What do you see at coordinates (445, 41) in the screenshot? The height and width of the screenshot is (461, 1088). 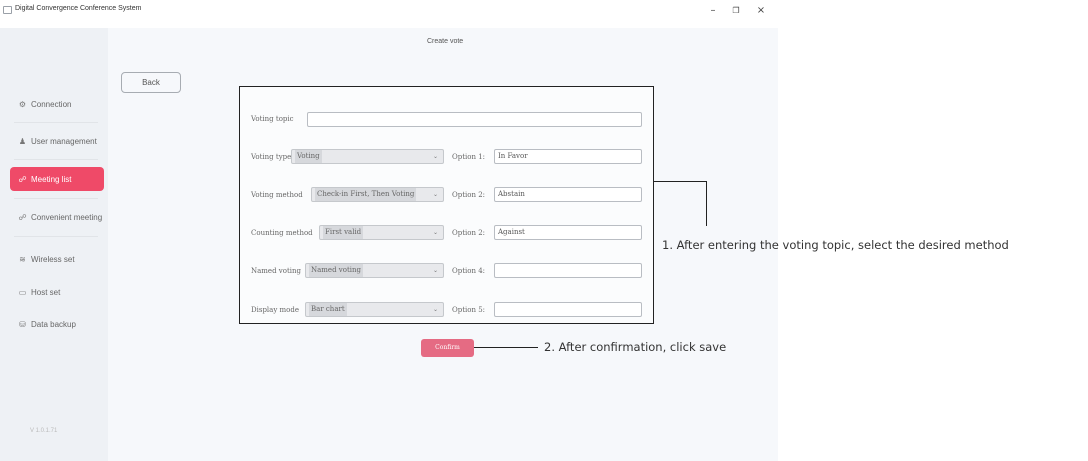 I see `page-title: Create vote` at bounding box center [445, 41].